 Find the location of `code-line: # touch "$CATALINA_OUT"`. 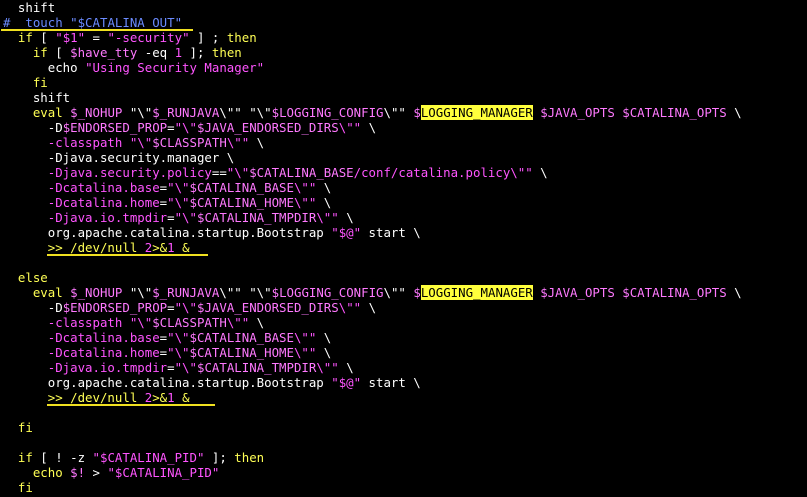

code-line: # touch "$CATALINA_OUT" is located at coordinates (92, 22).